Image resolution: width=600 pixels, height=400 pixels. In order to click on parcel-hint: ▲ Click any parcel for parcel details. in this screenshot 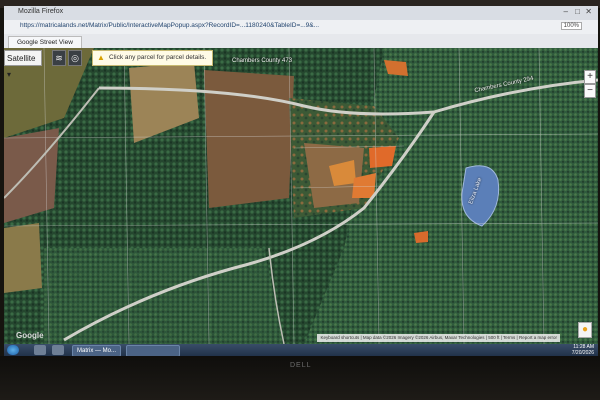, I will do `click(153, 58)`.